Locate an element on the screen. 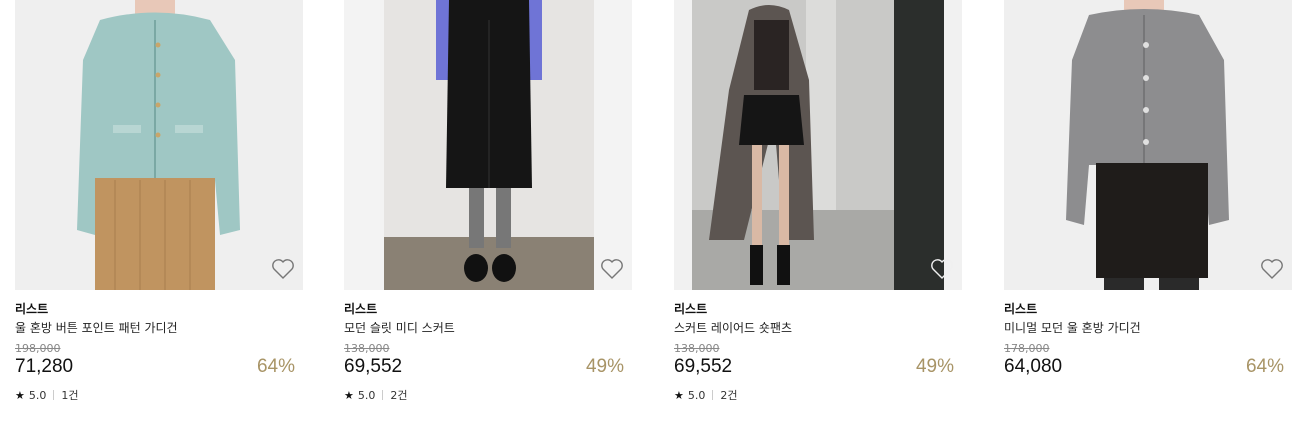 The image size is (1298, 425). rating-row: ★ 5.0 1건 is located at coordinates (47, 395).